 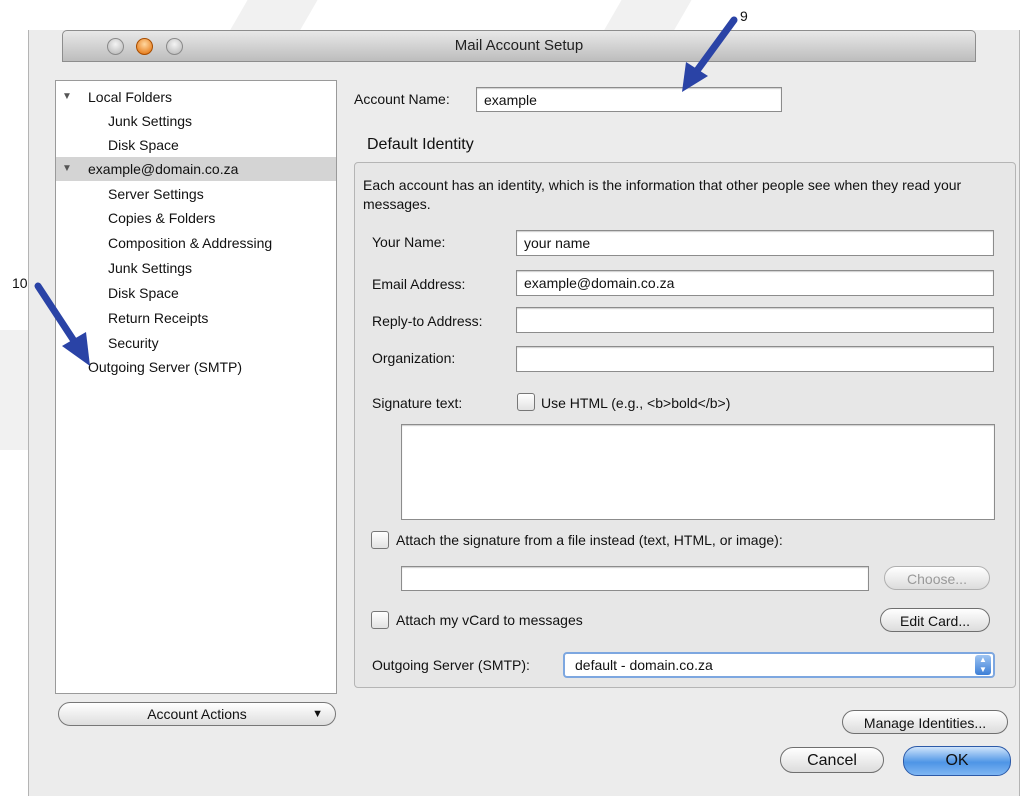 I want to click on email-address-input: example@domain.co.za, so click(x=755, y=283).